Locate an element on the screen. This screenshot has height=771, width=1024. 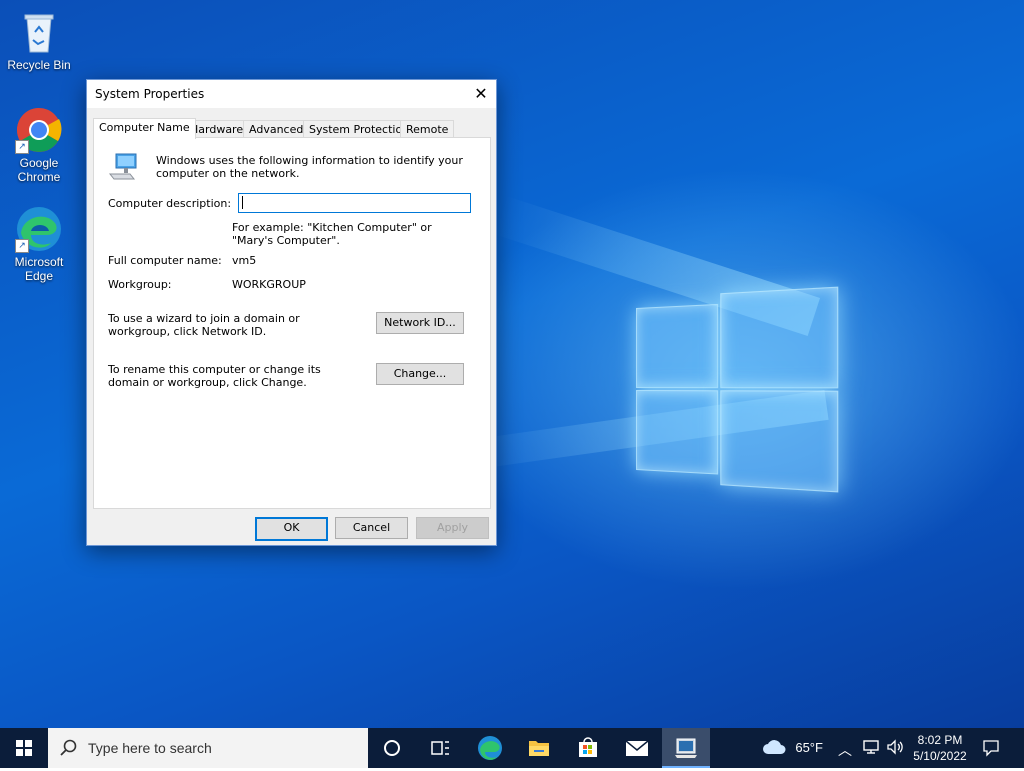
weather-widget: 65°F is located at coordinates (792, 747).